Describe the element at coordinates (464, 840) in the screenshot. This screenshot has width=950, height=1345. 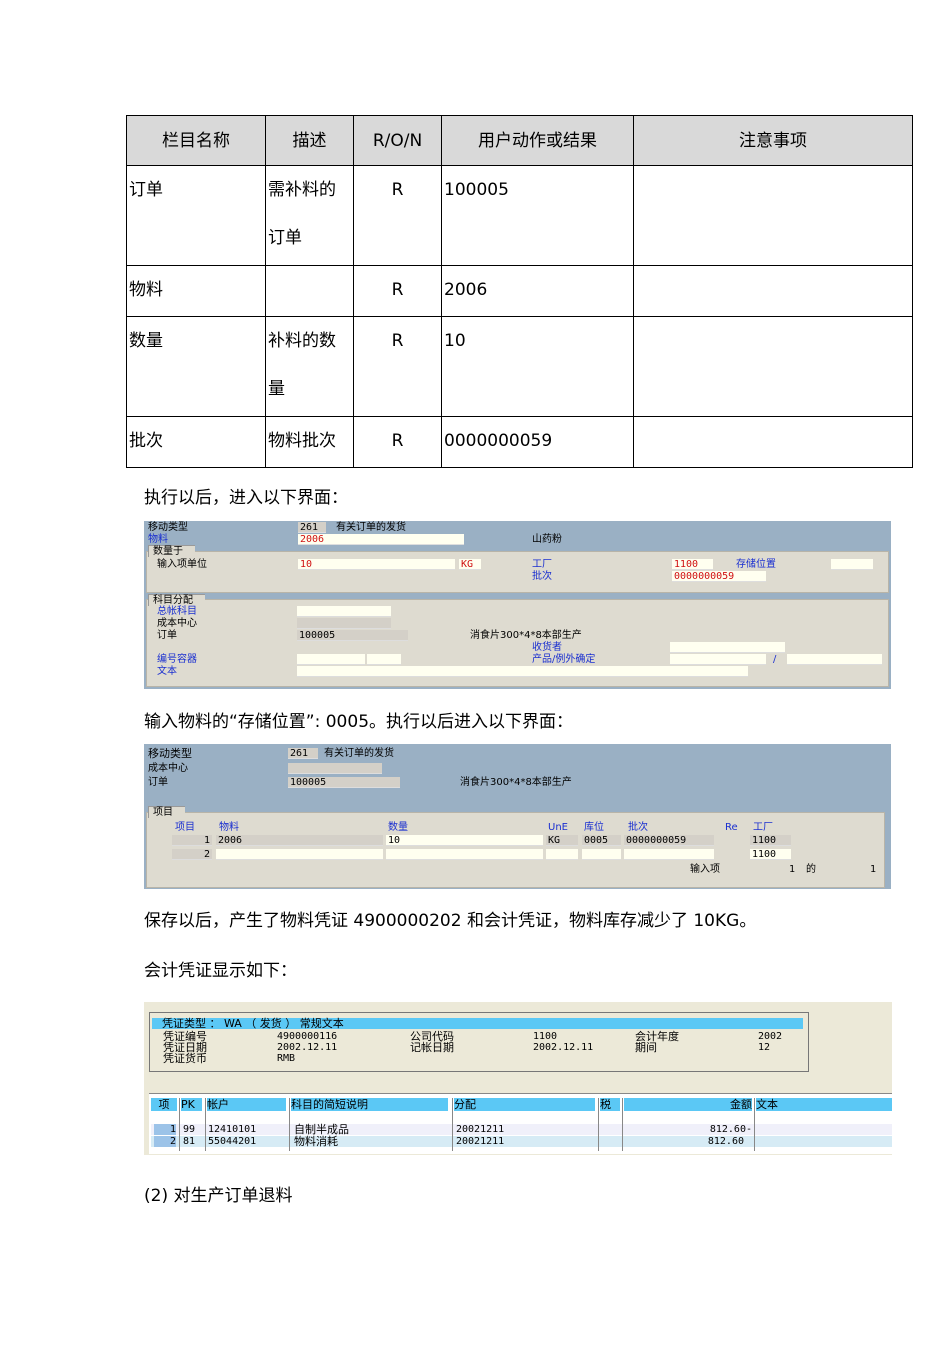
I see `quantity-cell: 10` at that location.